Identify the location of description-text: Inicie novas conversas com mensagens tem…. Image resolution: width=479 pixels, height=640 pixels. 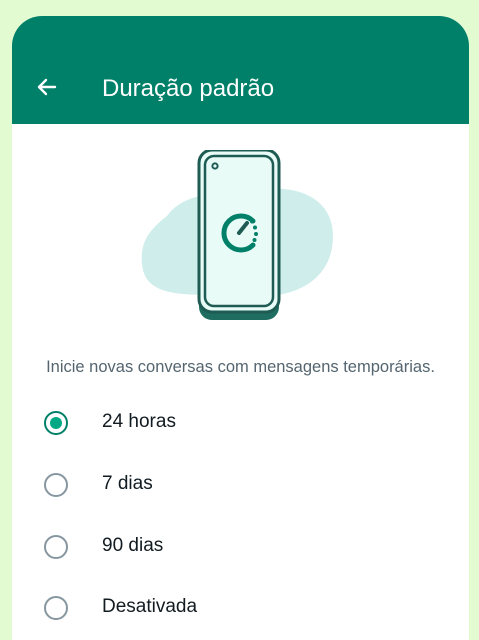
(240, 367).